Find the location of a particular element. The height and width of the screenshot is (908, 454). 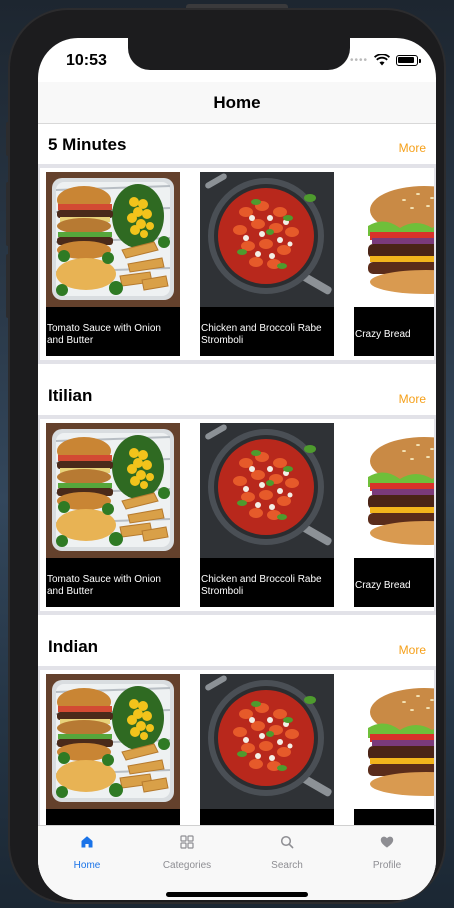

section-header: Indian More is located at coordinates (237, 646).